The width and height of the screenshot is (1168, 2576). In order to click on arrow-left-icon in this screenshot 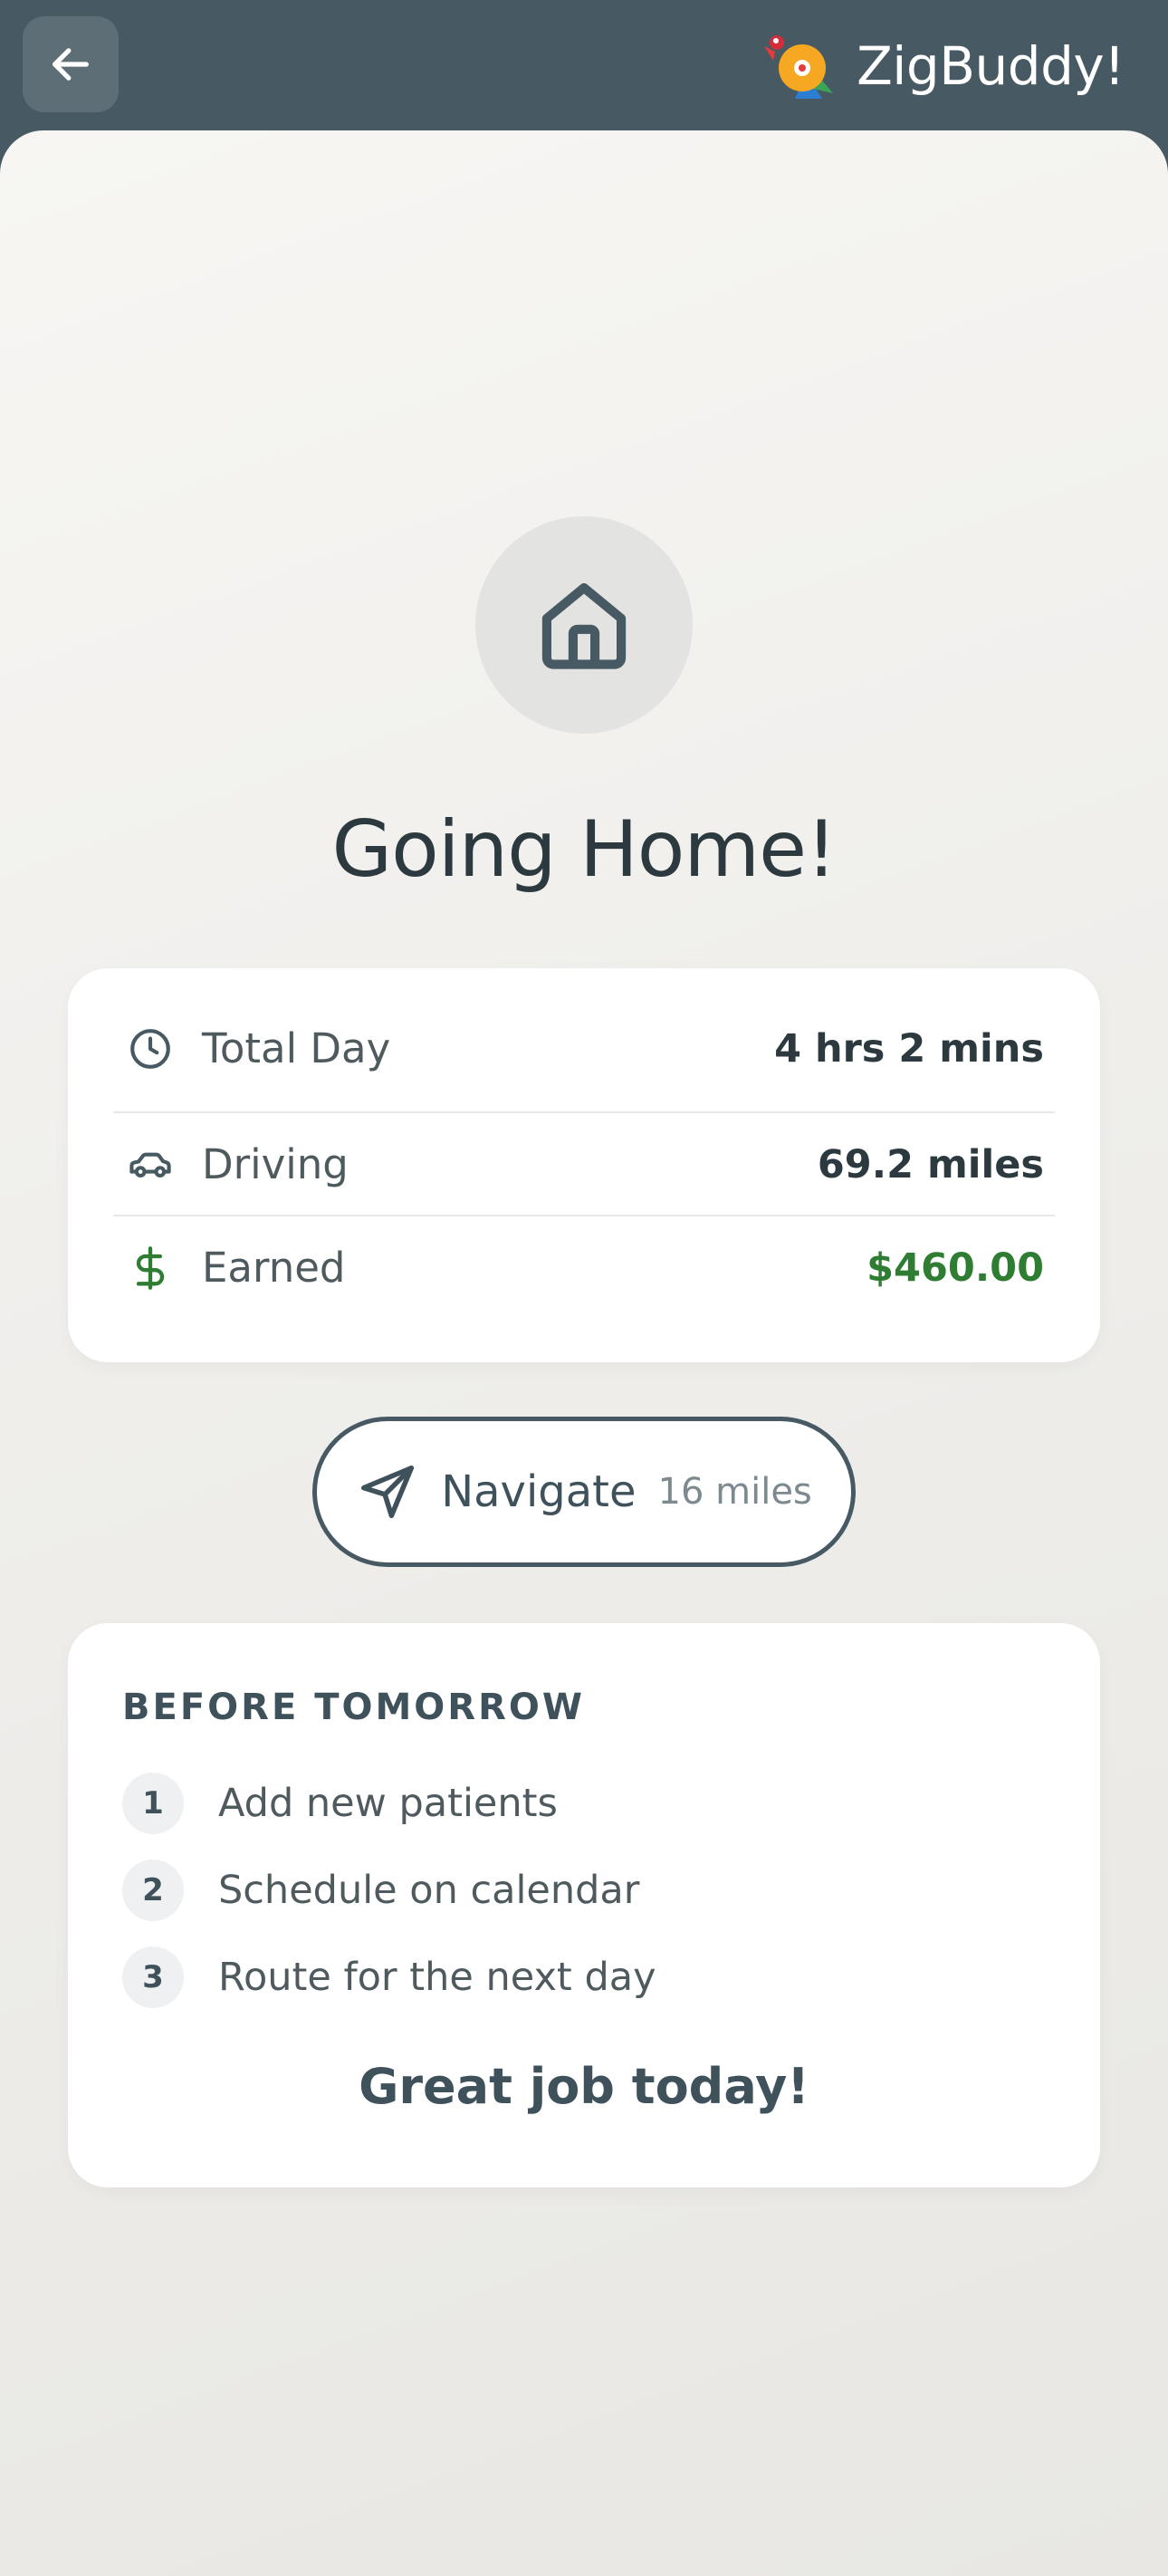, I will do `click(71, 64)`.